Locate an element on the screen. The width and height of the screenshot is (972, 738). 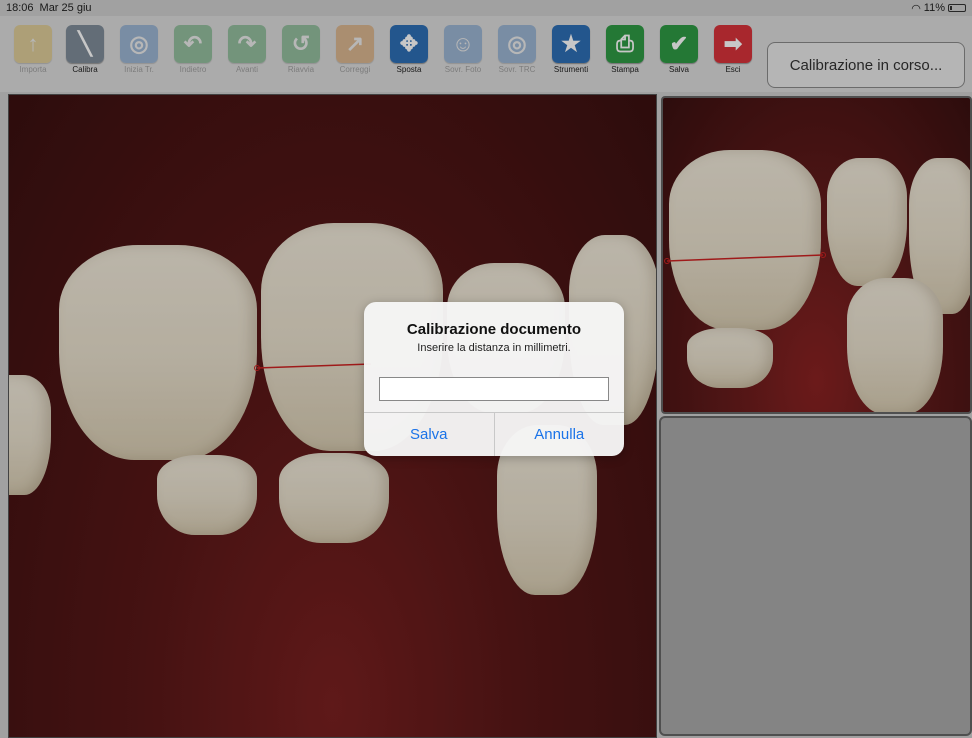
exit-icon: ➡ is located at coordinates (733, 44).